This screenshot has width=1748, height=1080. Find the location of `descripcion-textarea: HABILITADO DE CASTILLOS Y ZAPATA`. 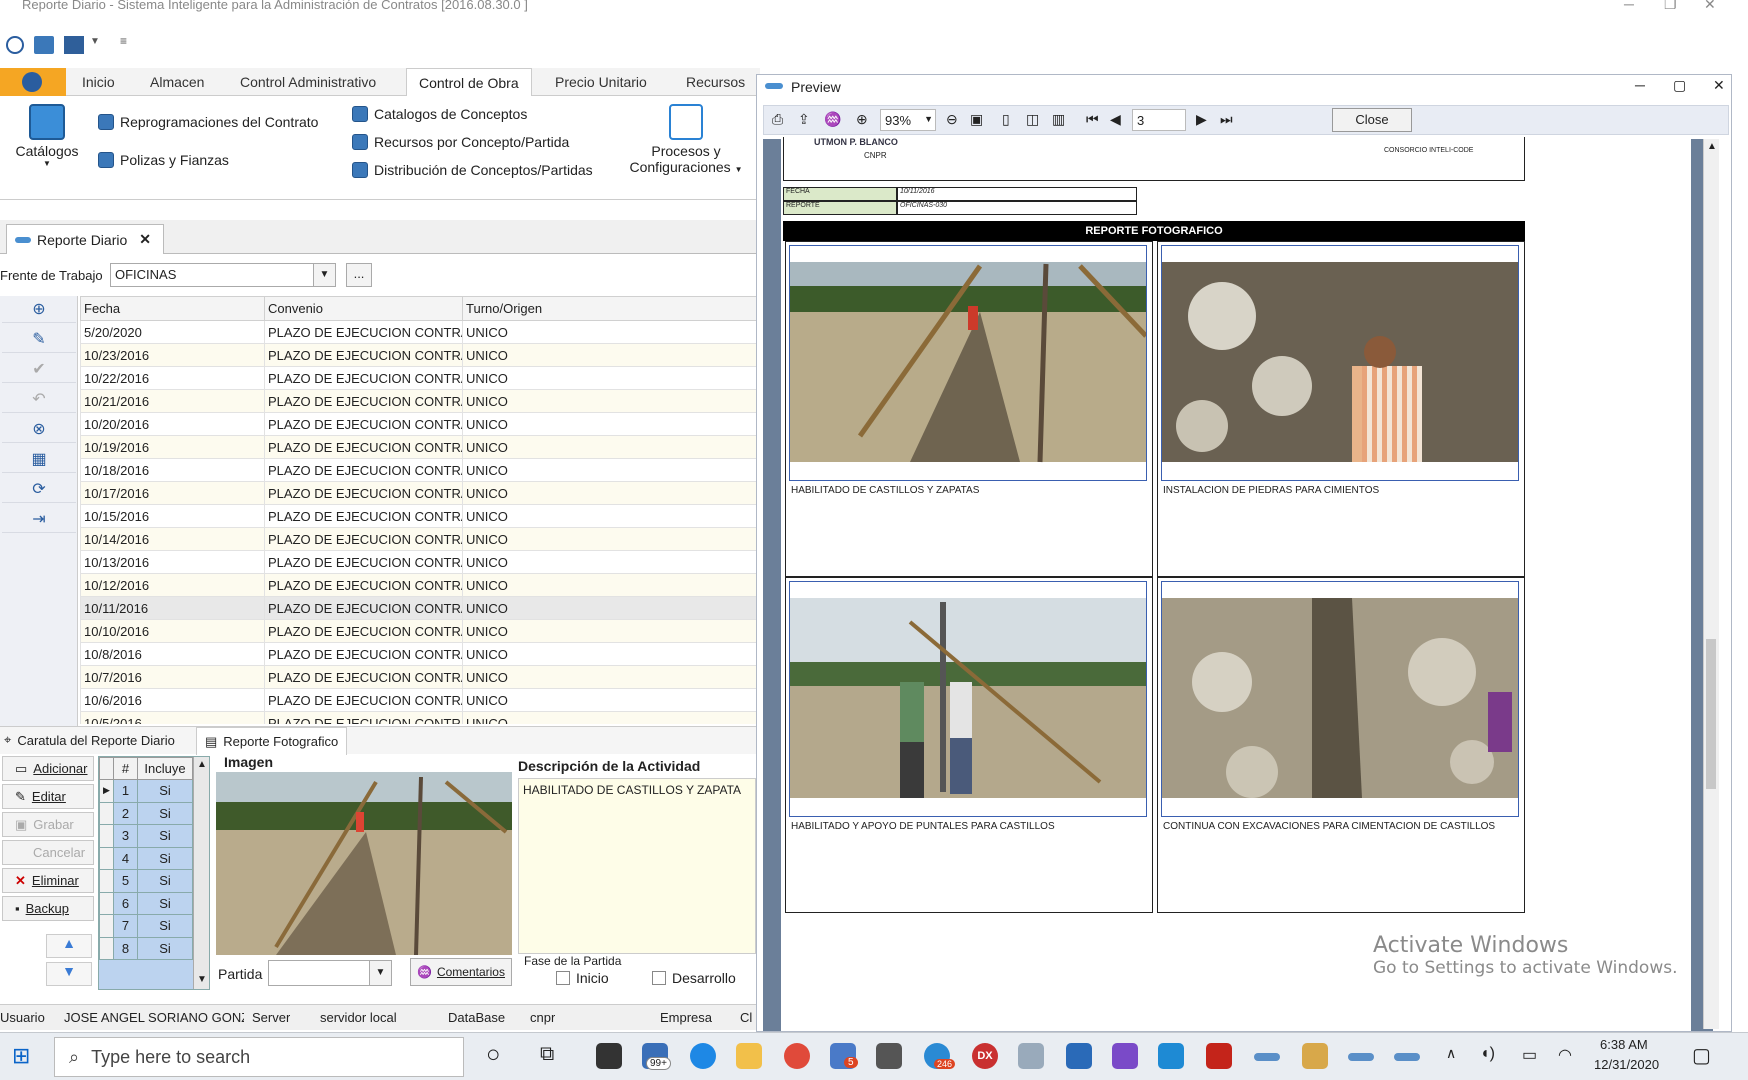

descripcion-textarea: HABILITADO DE CASTILLOS Y ZAPATA is located at coordinates (637, 866).